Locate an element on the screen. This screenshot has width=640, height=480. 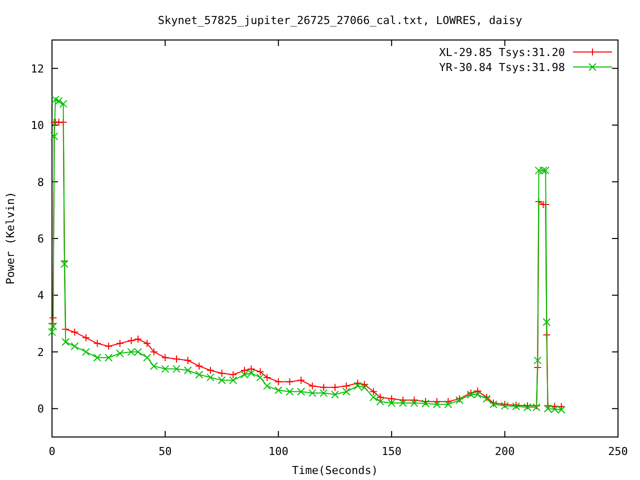
tick-label: 12 is located at coordinates (37, 69).